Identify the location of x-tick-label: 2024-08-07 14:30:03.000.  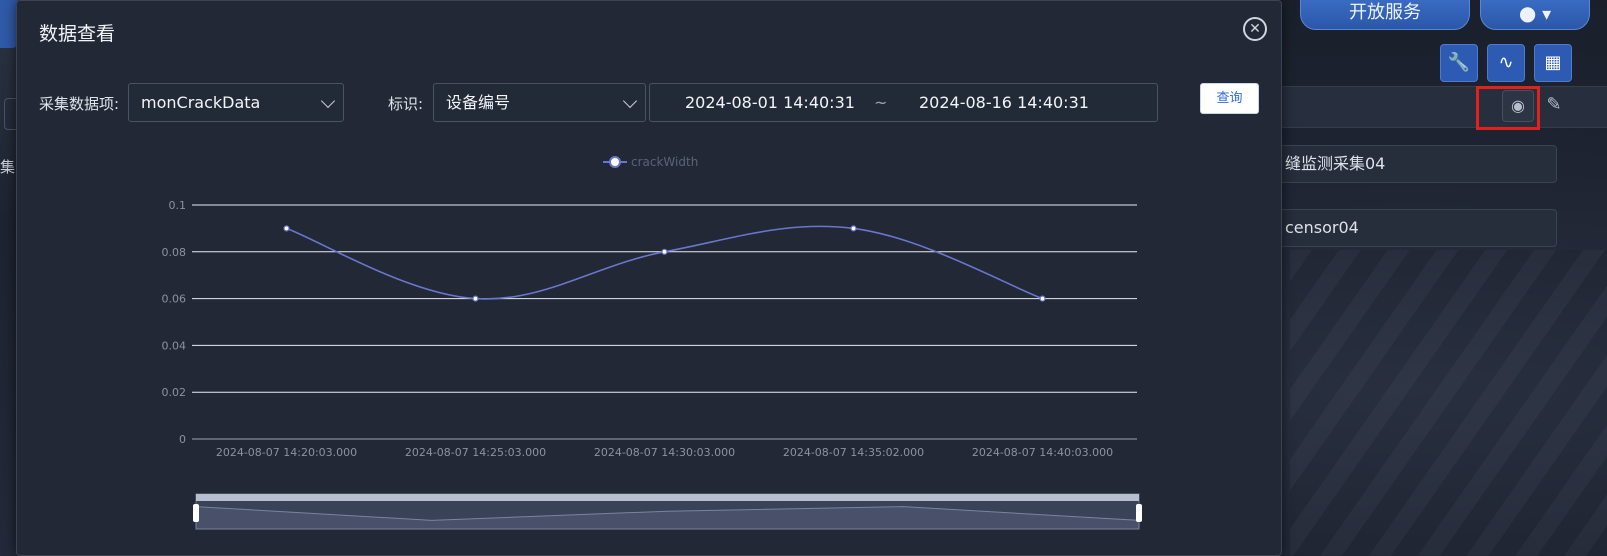
(664, 452).